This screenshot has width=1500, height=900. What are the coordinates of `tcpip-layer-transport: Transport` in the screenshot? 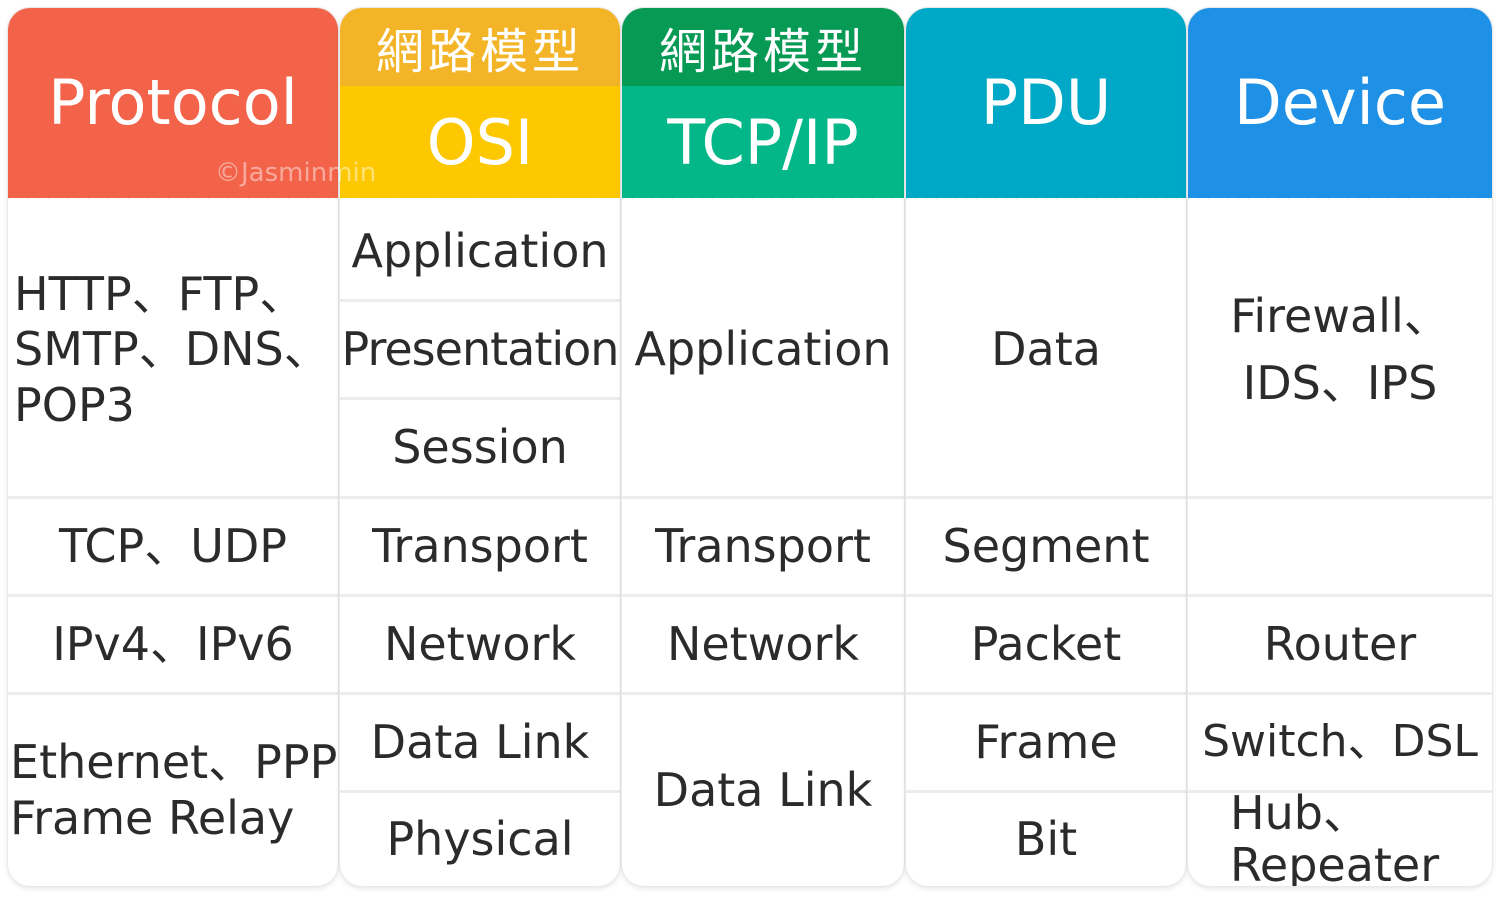 It's located at (763, 545).